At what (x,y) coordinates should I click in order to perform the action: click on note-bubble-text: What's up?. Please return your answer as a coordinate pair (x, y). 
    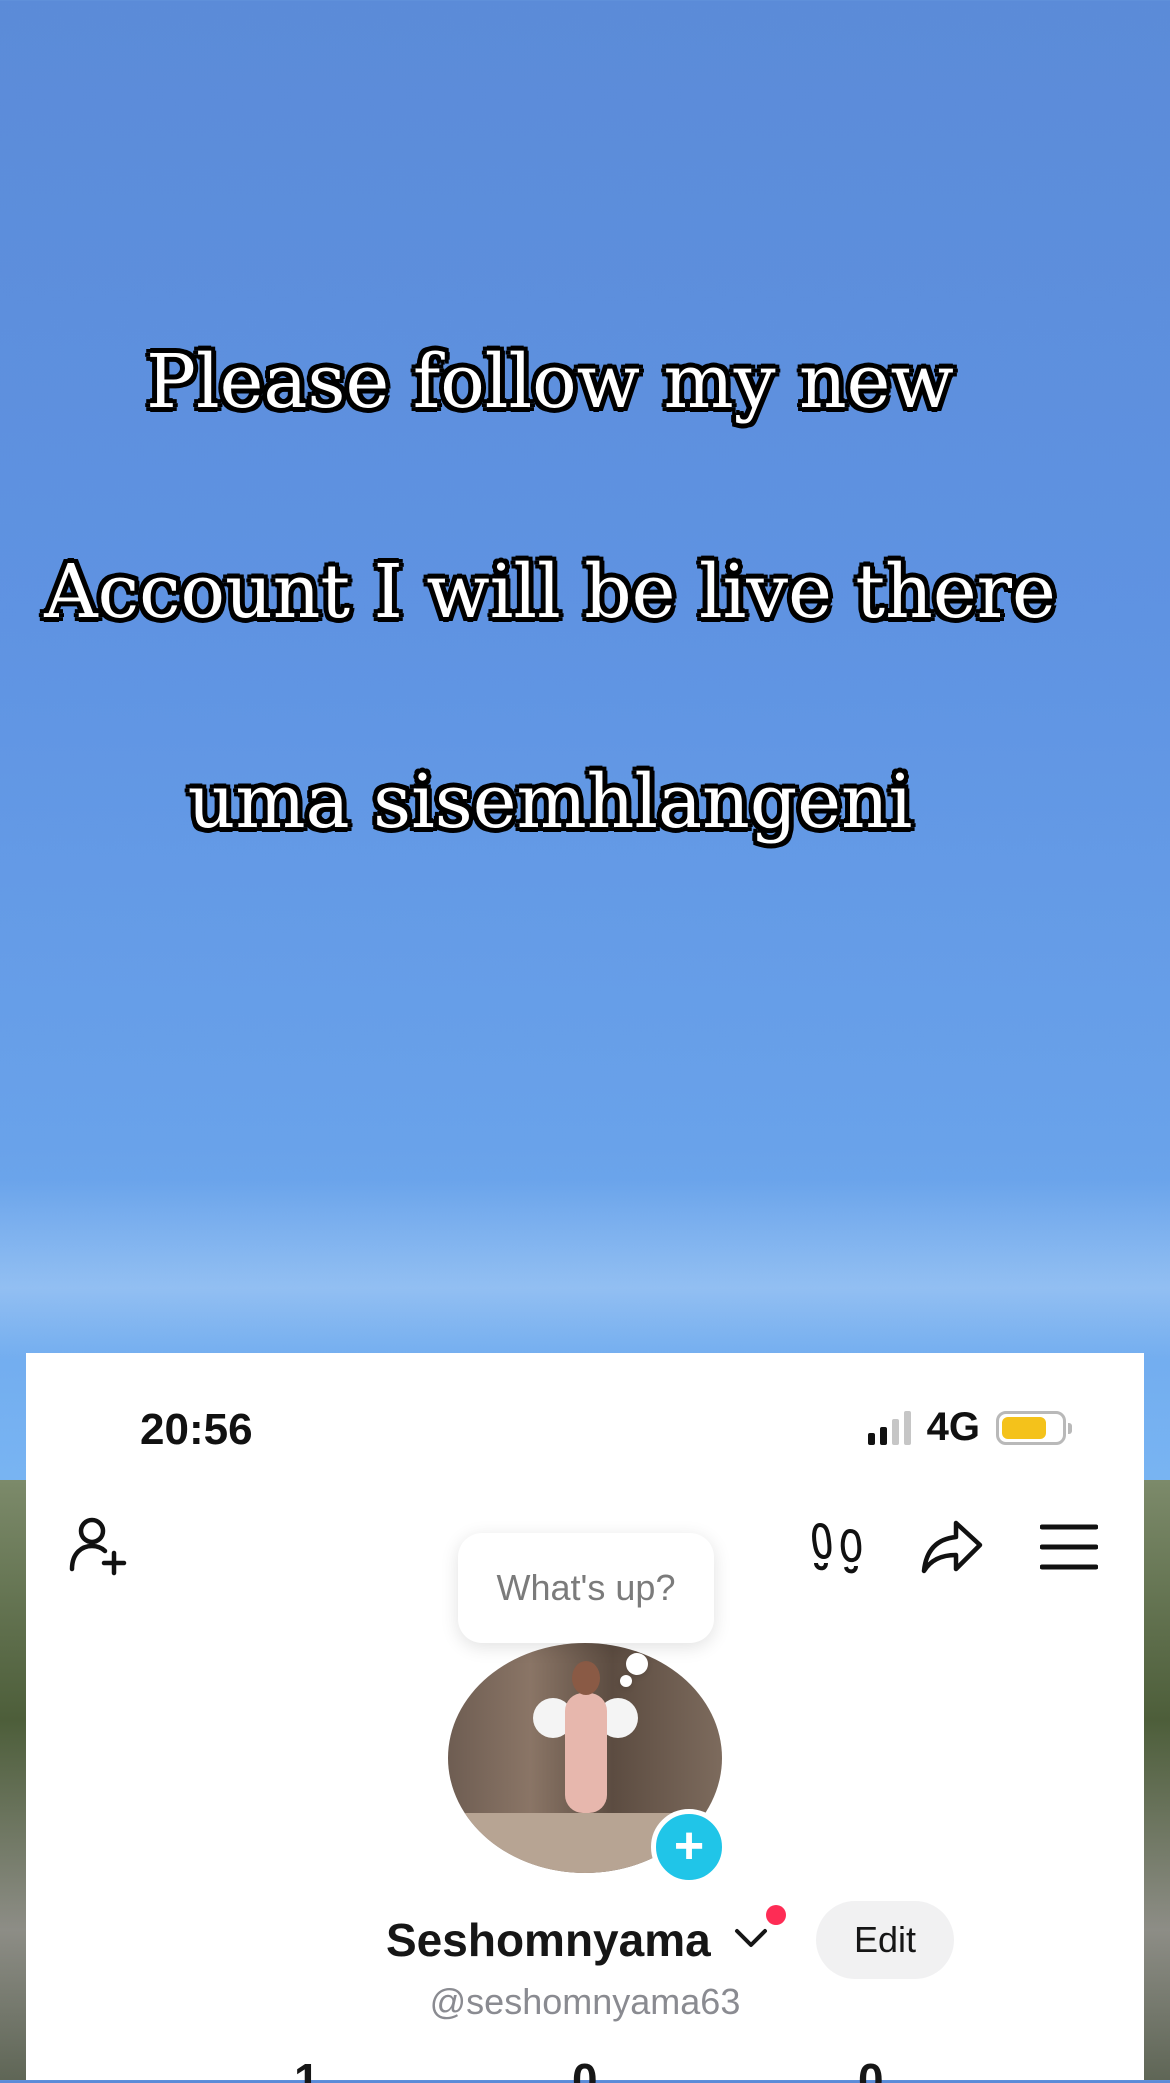
    Looking at the image, I should click on (586, 1587).